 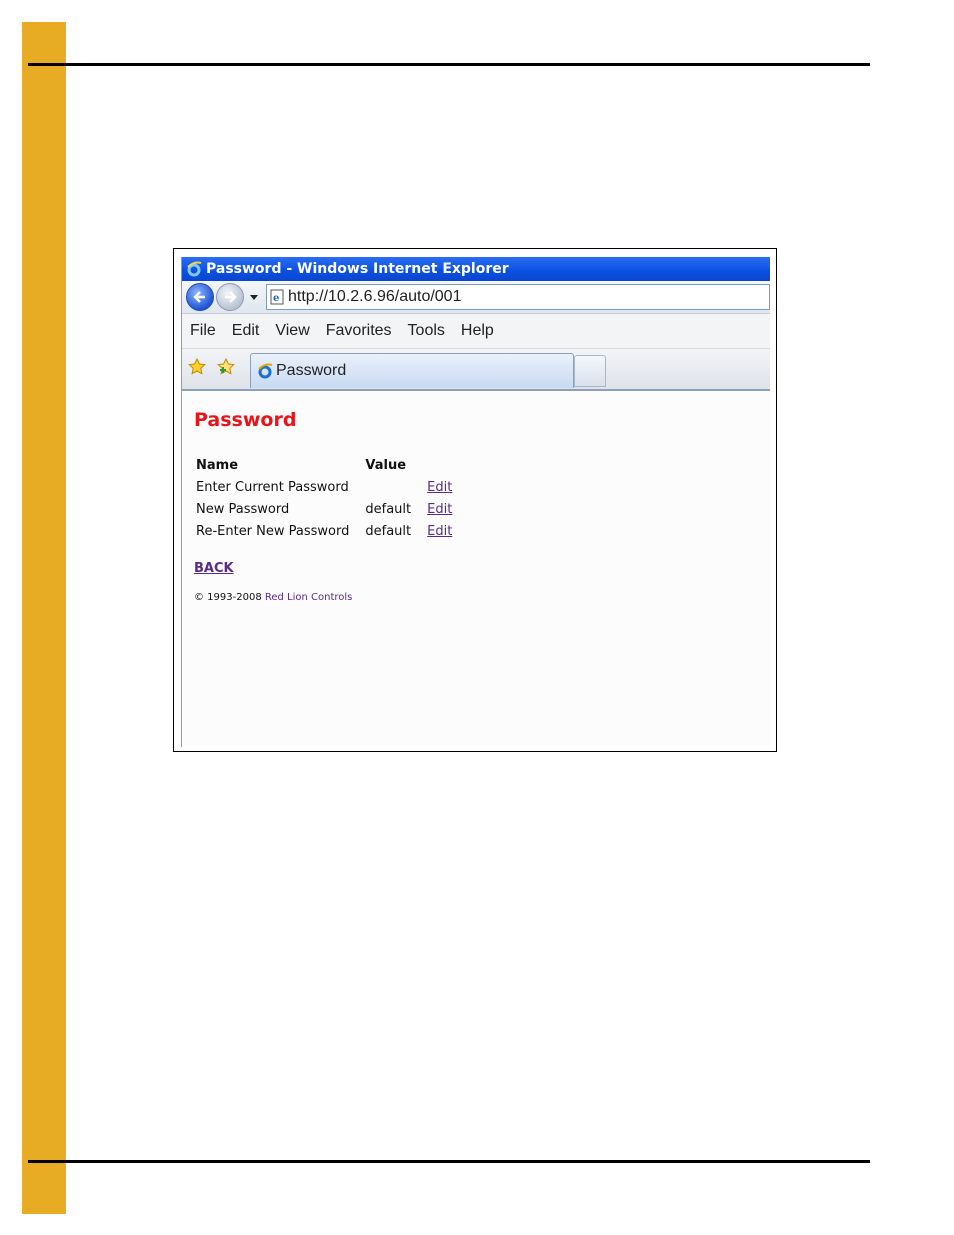 I want to click on bottom-rule, so click(x=449, y=1161).